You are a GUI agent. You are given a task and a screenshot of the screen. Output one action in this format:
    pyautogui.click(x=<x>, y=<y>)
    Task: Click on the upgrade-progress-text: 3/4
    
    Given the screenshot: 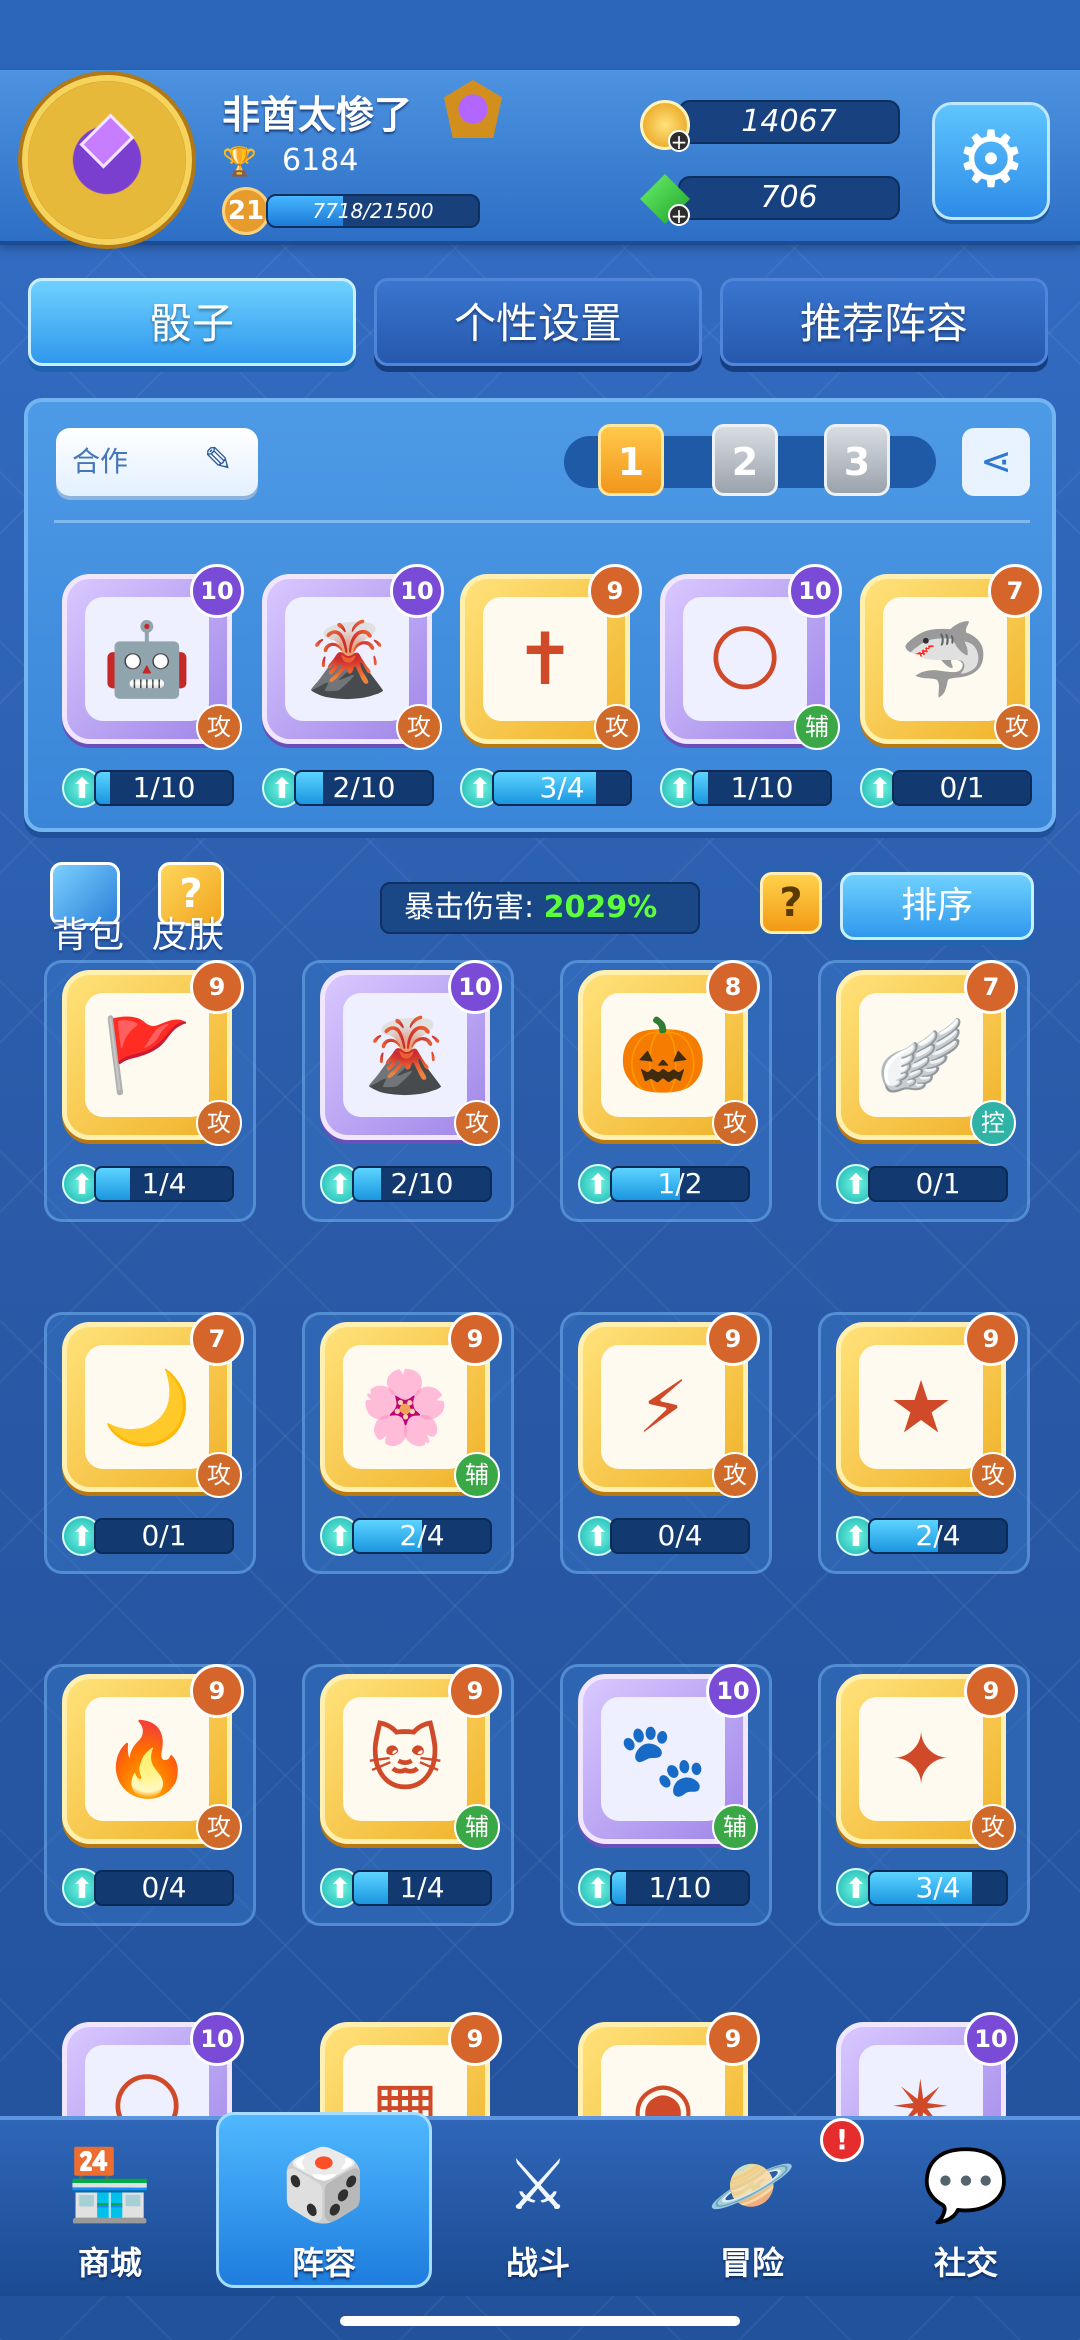 What is the action you would take?
    pyautogui.click(x=562, y=787)
    